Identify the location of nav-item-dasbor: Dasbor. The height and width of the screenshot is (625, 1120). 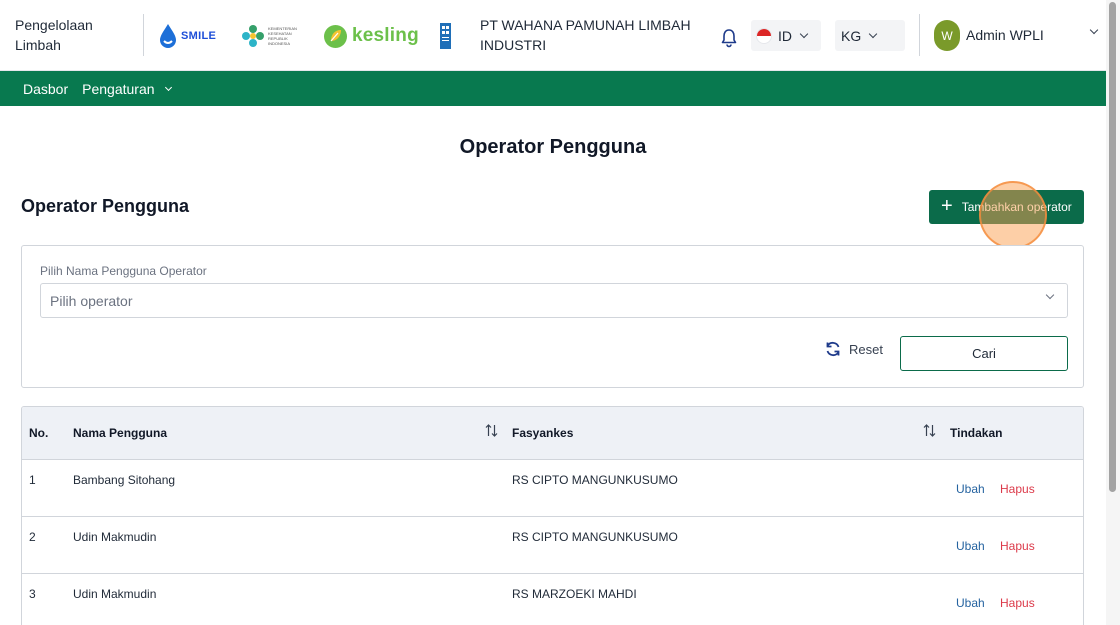
(45, 89).